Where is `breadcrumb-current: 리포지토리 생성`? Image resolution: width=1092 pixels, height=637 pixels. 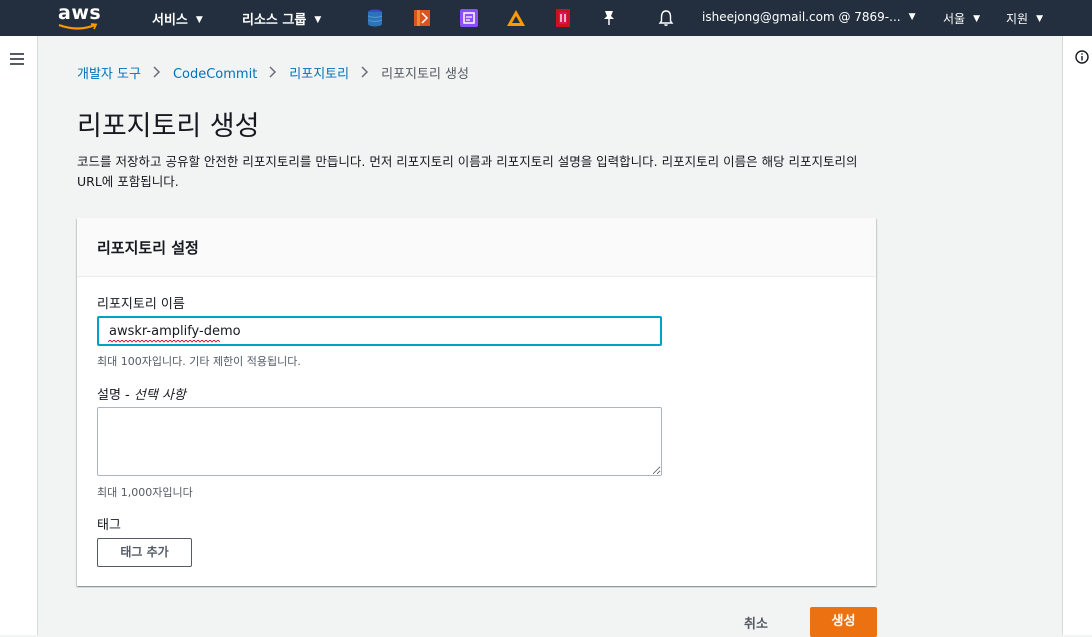
breadcrumb-current: 리포지토리 생성 is located at coordinates (425, 74).